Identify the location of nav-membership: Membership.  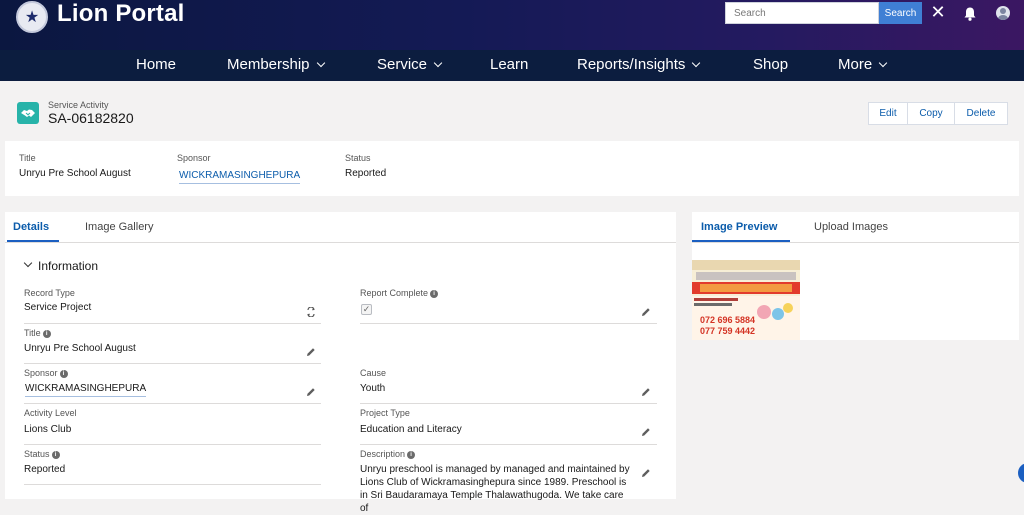
(276, 65).